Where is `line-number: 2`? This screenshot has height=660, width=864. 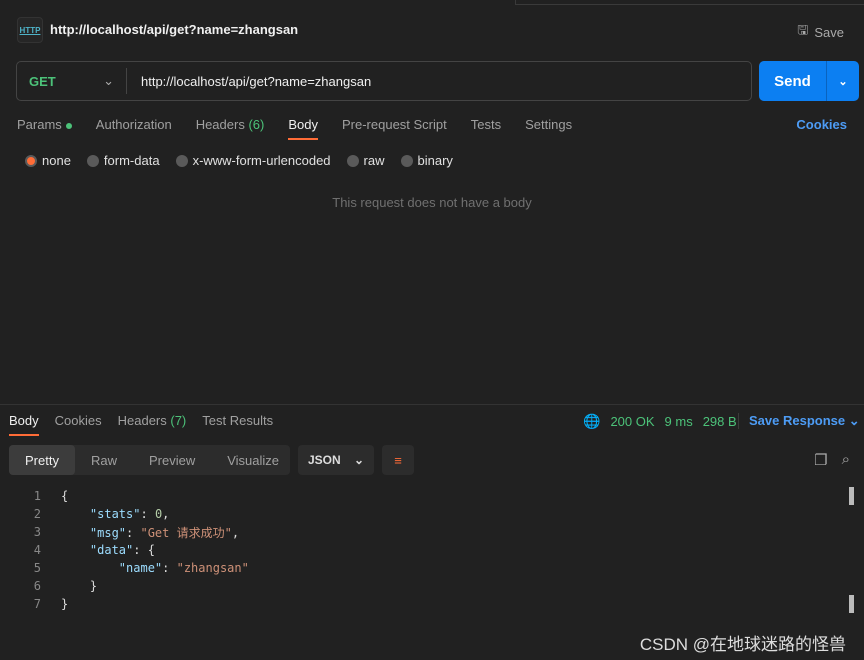 line-number: 2 is located at coordinates (37, 514).